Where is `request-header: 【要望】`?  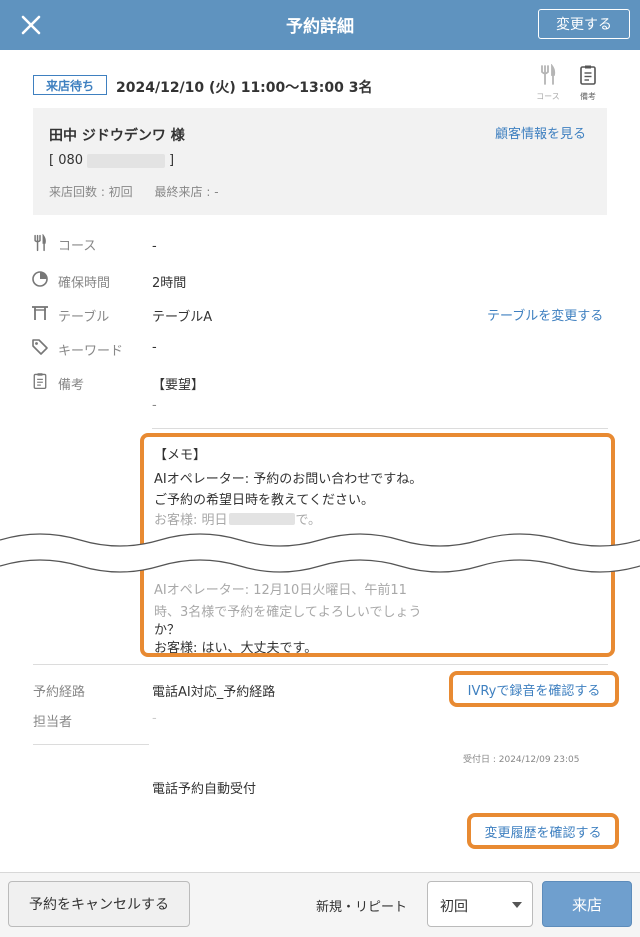 request-header: 【要望】 is located at coordinates (178, 385).